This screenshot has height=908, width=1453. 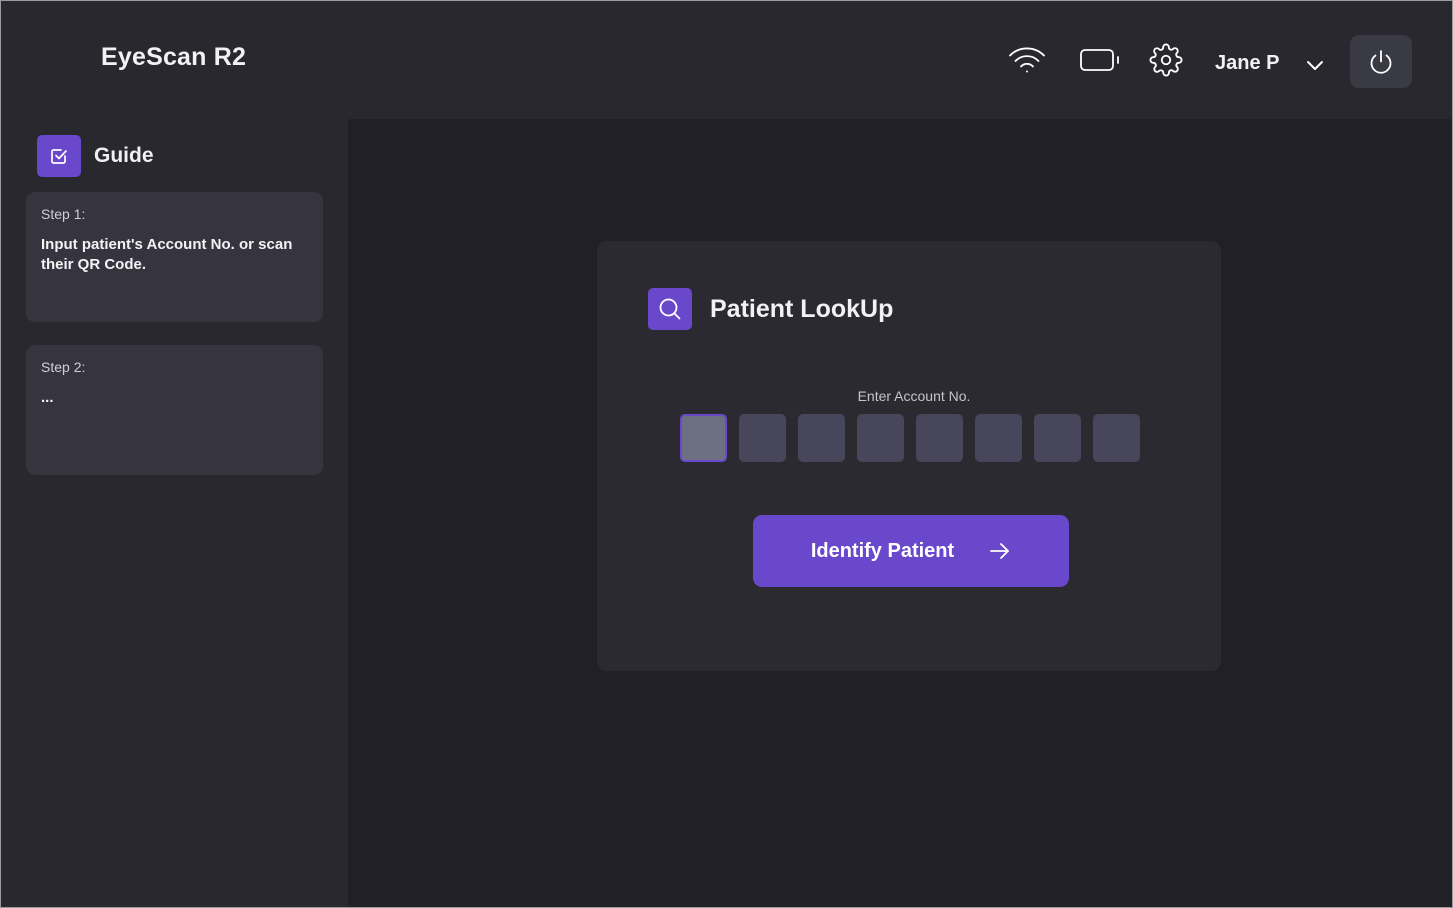 I want to click on power-button, so click(x=1381, y=61).